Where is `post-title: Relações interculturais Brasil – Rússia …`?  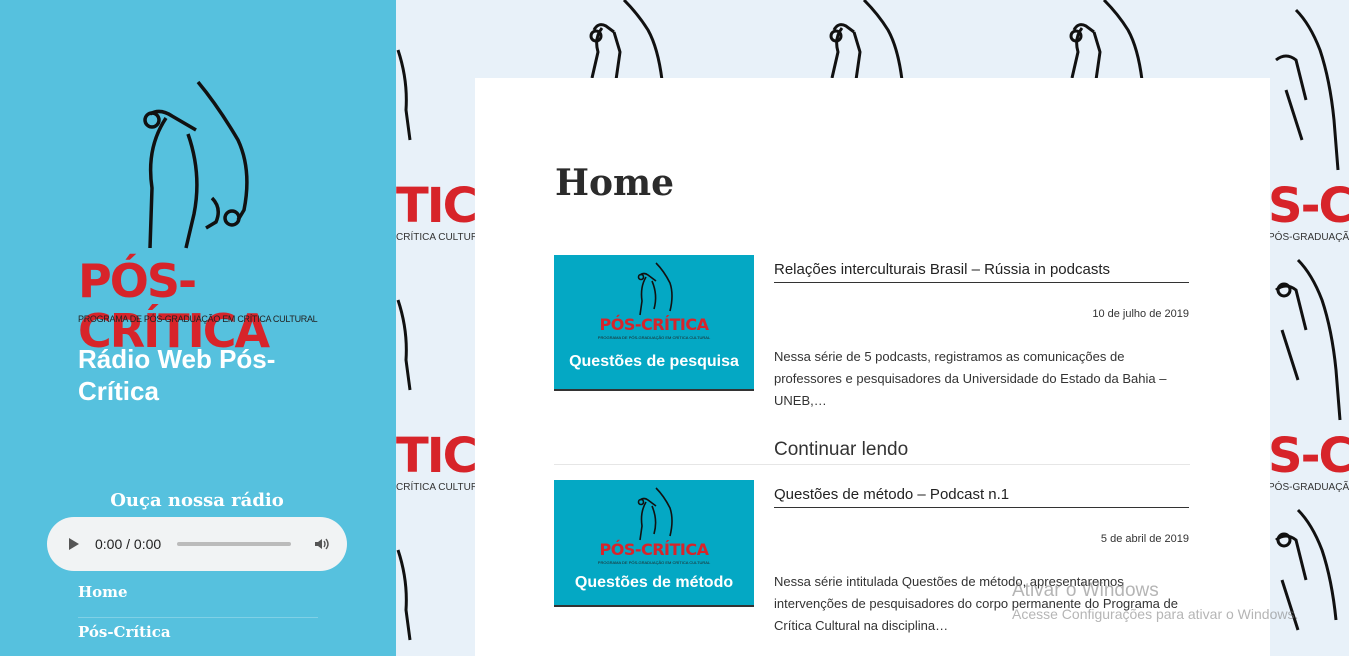
post-title: Relações interculturais Brasil – Rússia … is located at coordinates (981, 269).